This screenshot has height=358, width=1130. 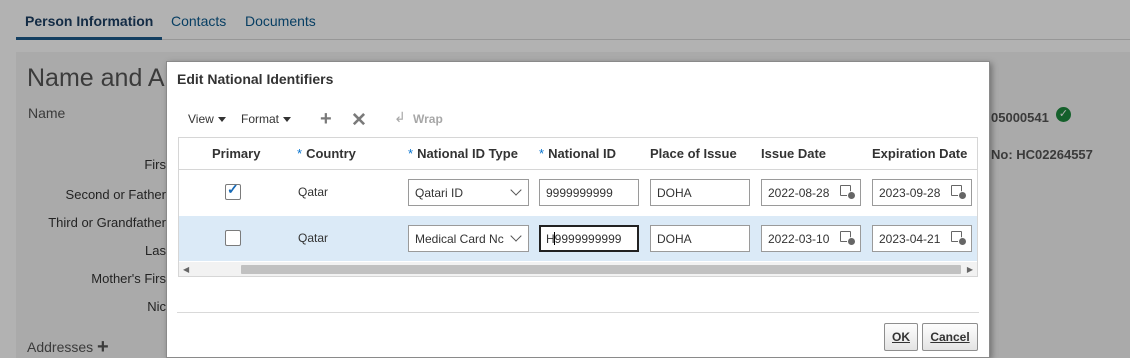 What do you see at coordinates (468, 192) in the screenshot?
I see `national-id-type-select: Qatari ID` at bounding box center [468, 192].